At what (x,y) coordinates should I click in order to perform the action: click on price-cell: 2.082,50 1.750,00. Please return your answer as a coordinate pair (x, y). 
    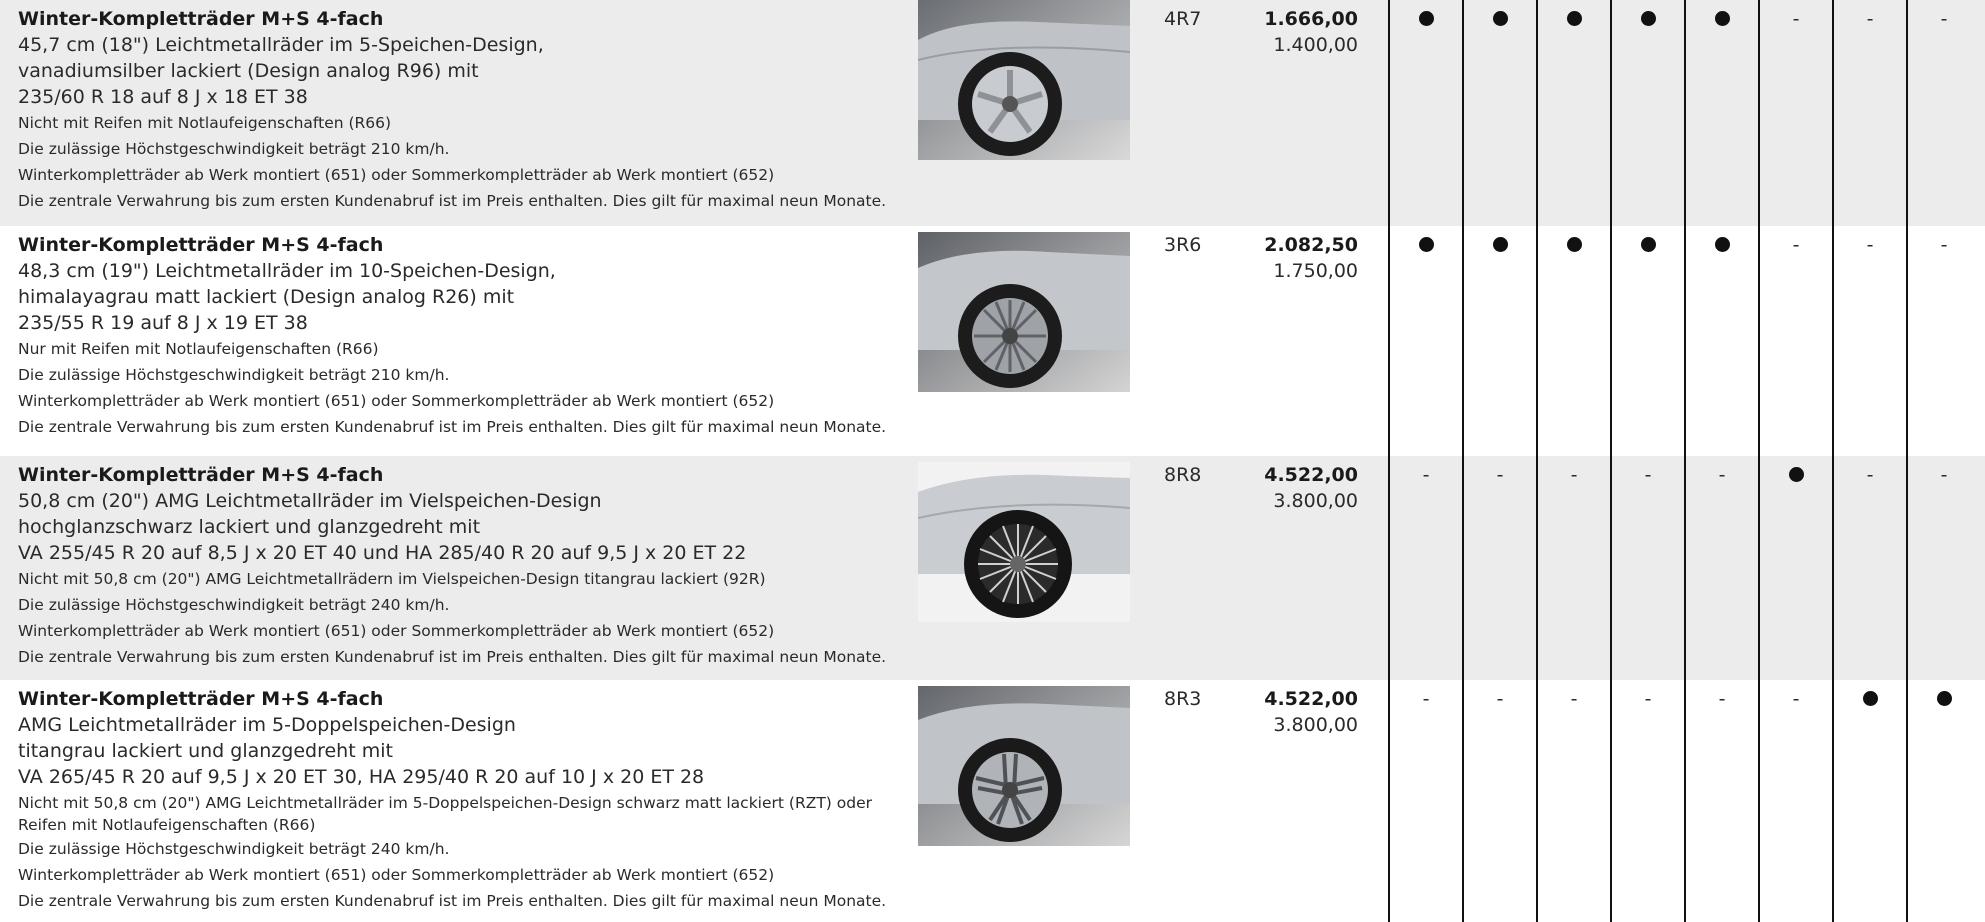
    Looking at the image, I should click on (1279, 258).